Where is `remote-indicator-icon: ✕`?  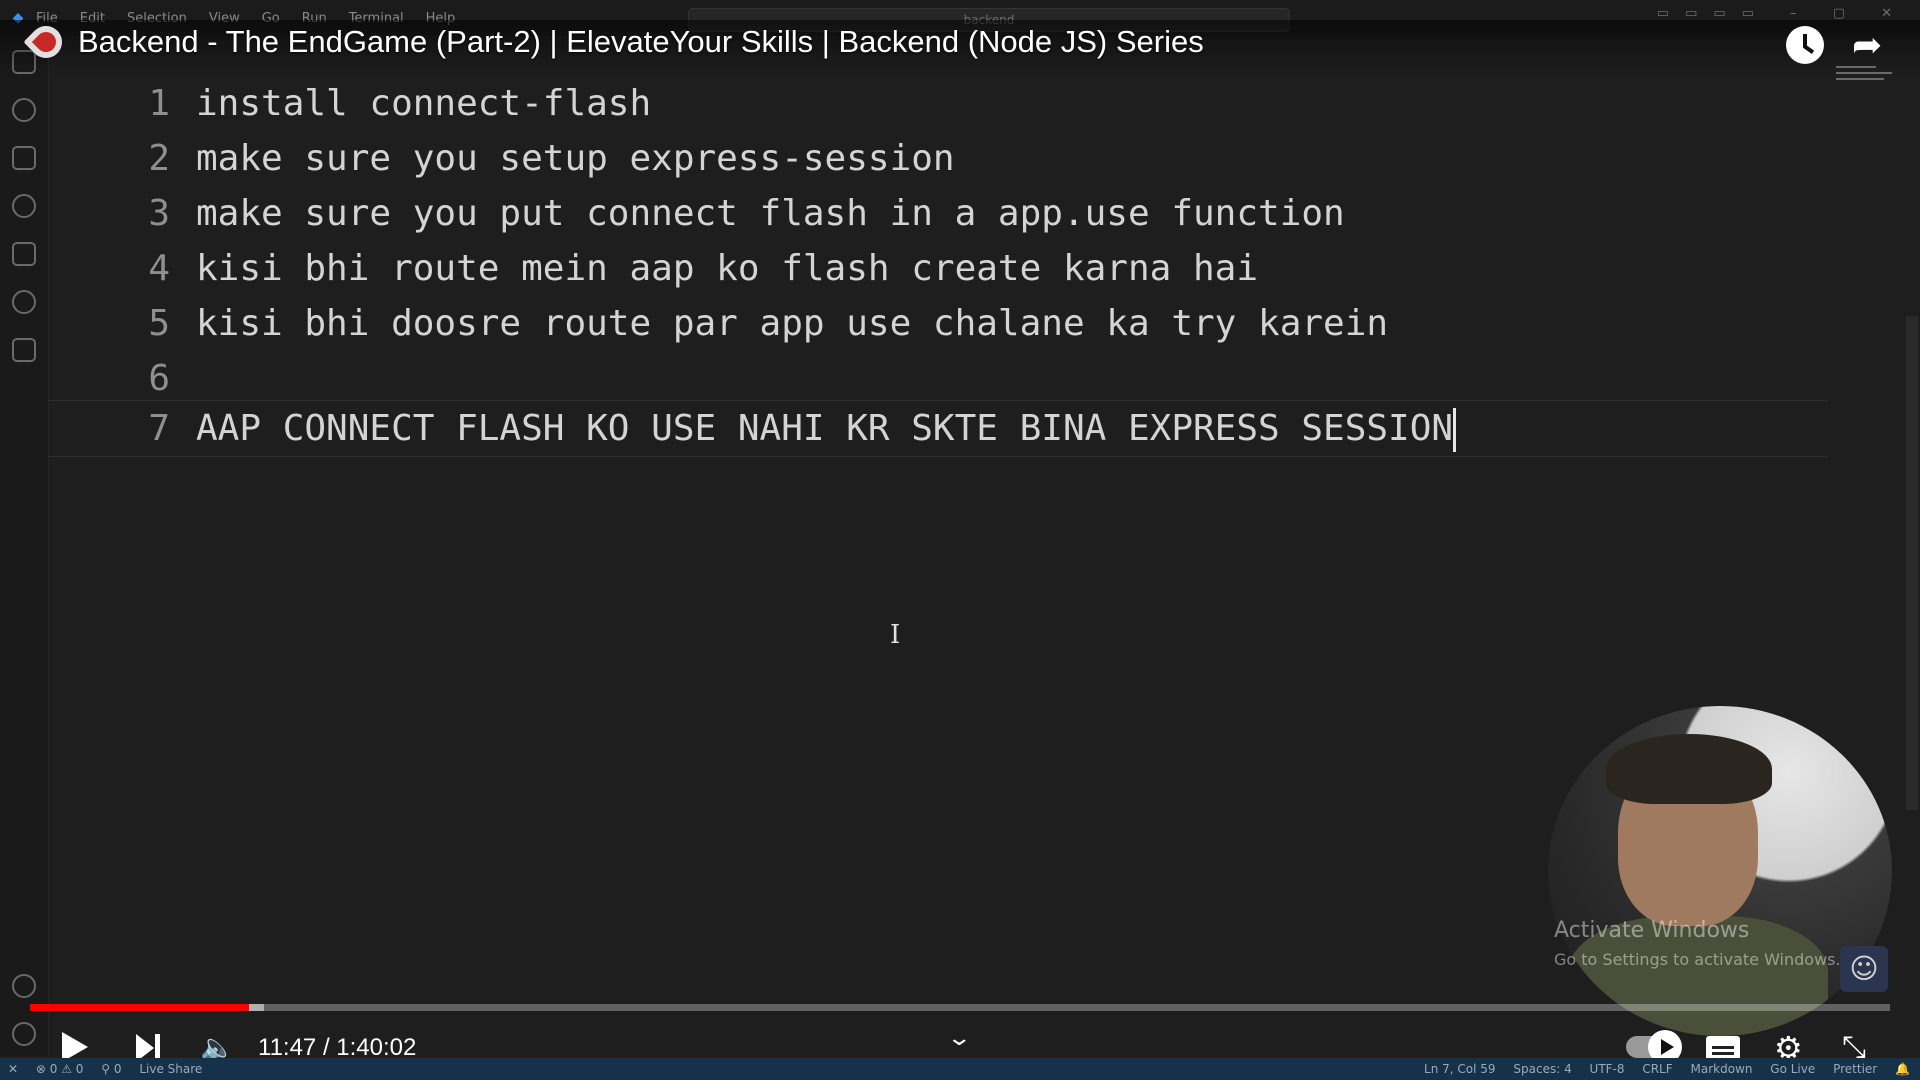 remote-indicator-icon: ✕ is located at coordinates (13, 1069).